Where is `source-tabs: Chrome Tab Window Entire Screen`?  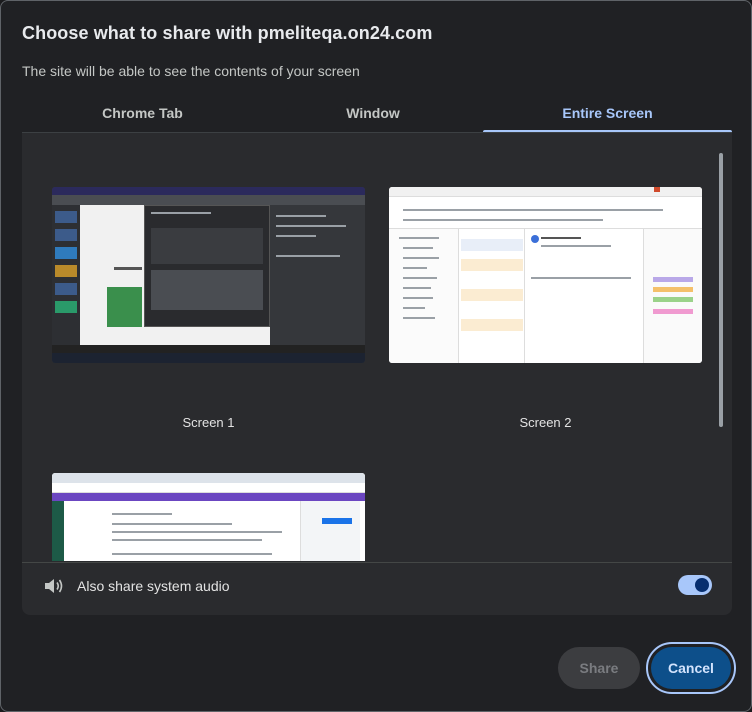
source-tabs: Chrome Tab Window Entire Screen is located at coordinates (377, 113).